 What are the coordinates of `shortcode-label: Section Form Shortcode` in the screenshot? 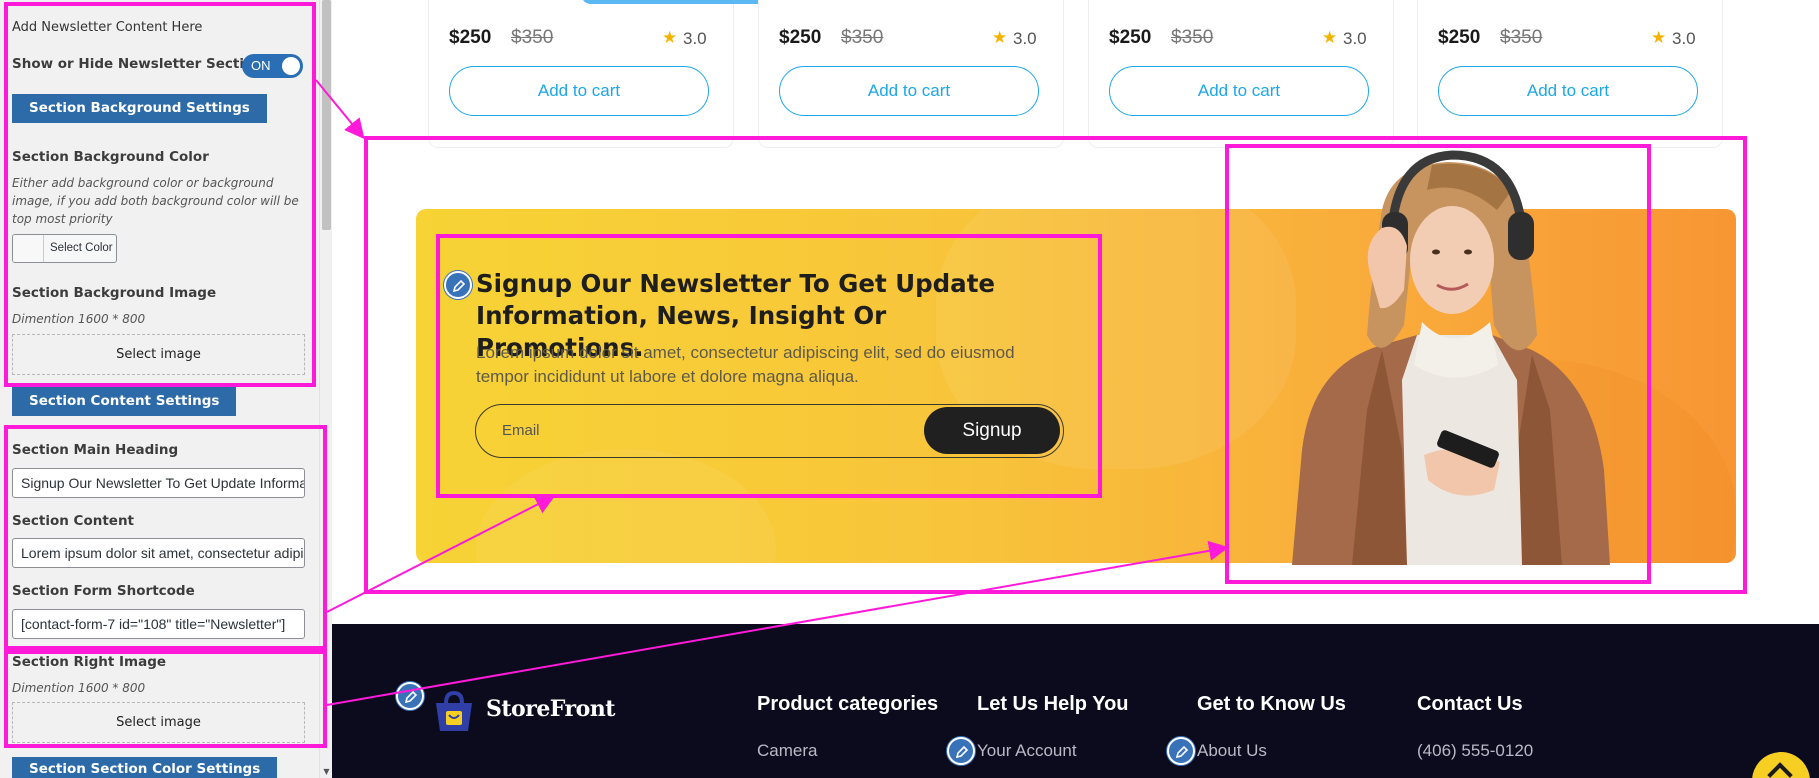 It's located at (103, 591).